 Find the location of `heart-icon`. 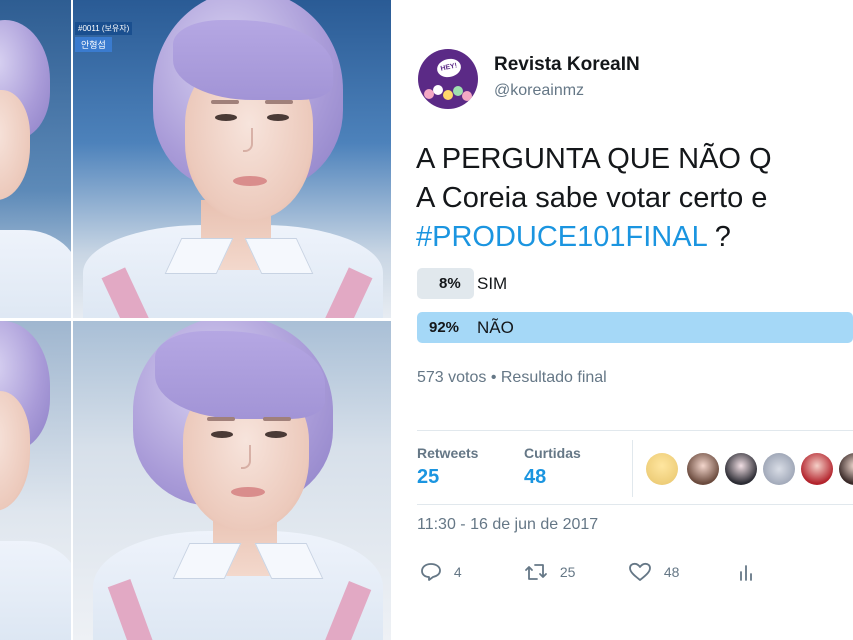

heart-icon is located at coordinates (640, 571).